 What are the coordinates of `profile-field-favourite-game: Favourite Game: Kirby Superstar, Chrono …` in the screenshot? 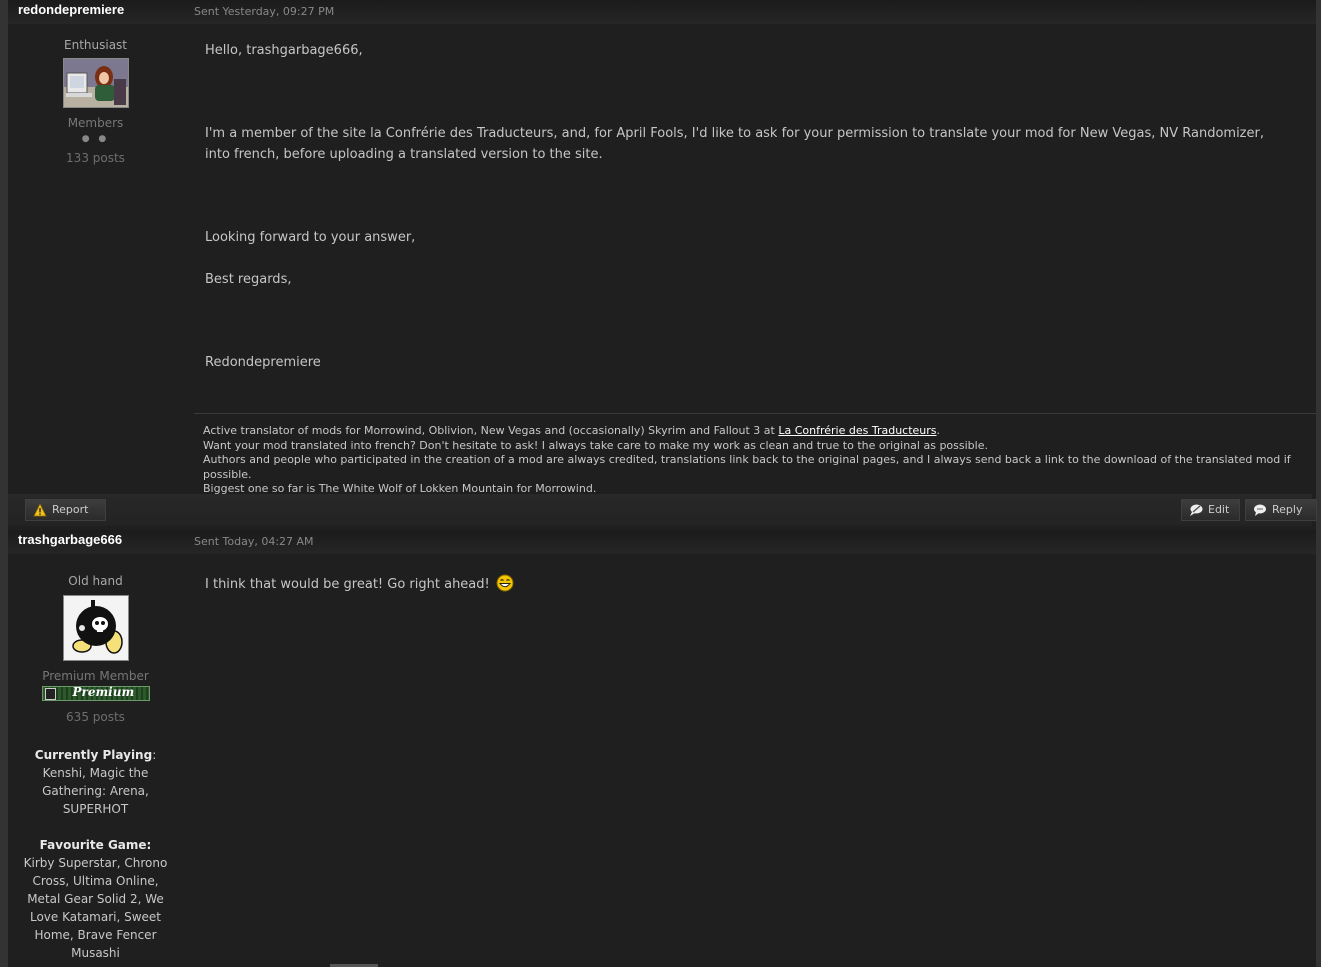 It's located at (95, 899).